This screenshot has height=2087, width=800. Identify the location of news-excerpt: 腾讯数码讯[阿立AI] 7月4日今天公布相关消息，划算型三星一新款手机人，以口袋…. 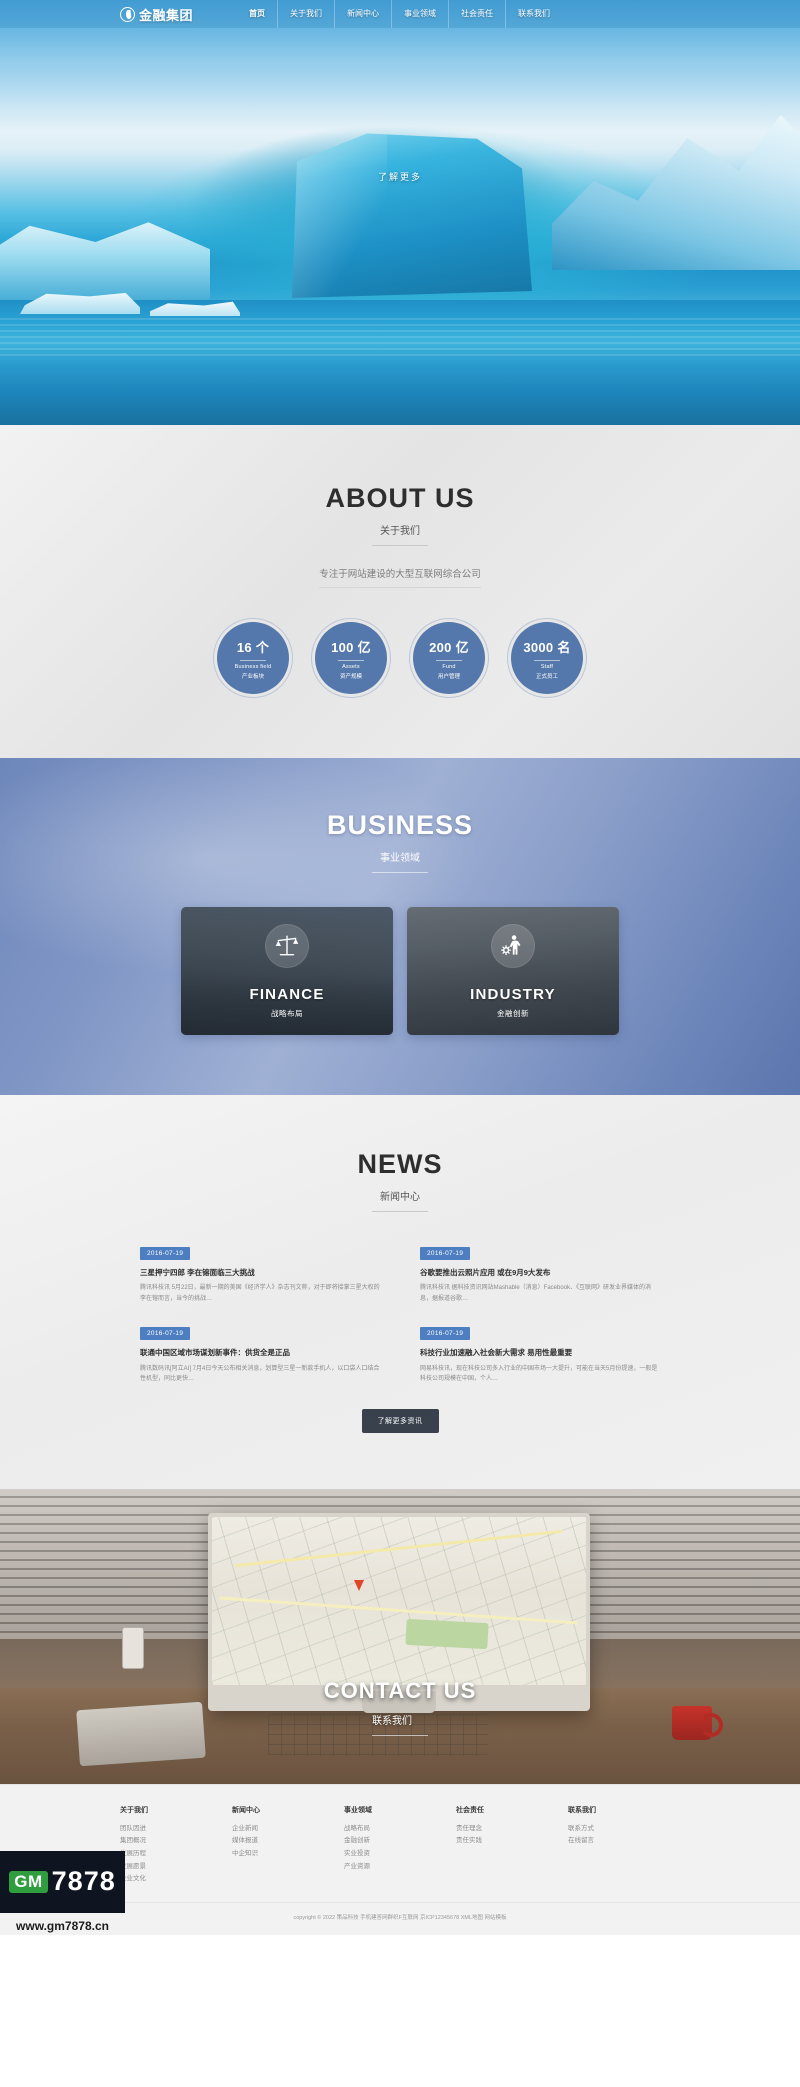
(260, 1374).